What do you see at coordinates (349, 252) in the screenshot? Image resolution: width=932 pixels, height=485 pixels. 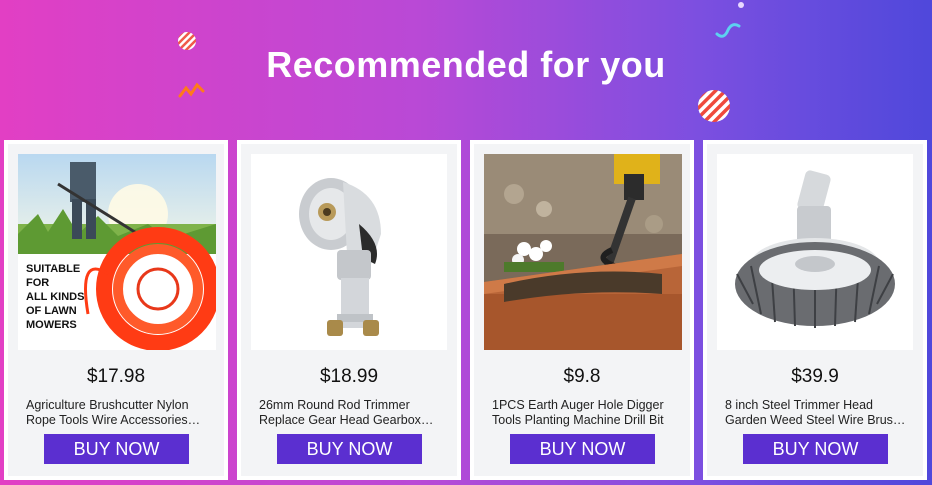 I see `product-image-gear-head` at bounding box center [349, 252].